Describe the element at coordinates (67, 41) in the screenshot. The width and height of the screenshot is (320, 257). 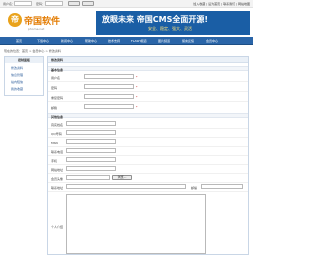
I see `nav-item-news: 新闻中心` at that location.